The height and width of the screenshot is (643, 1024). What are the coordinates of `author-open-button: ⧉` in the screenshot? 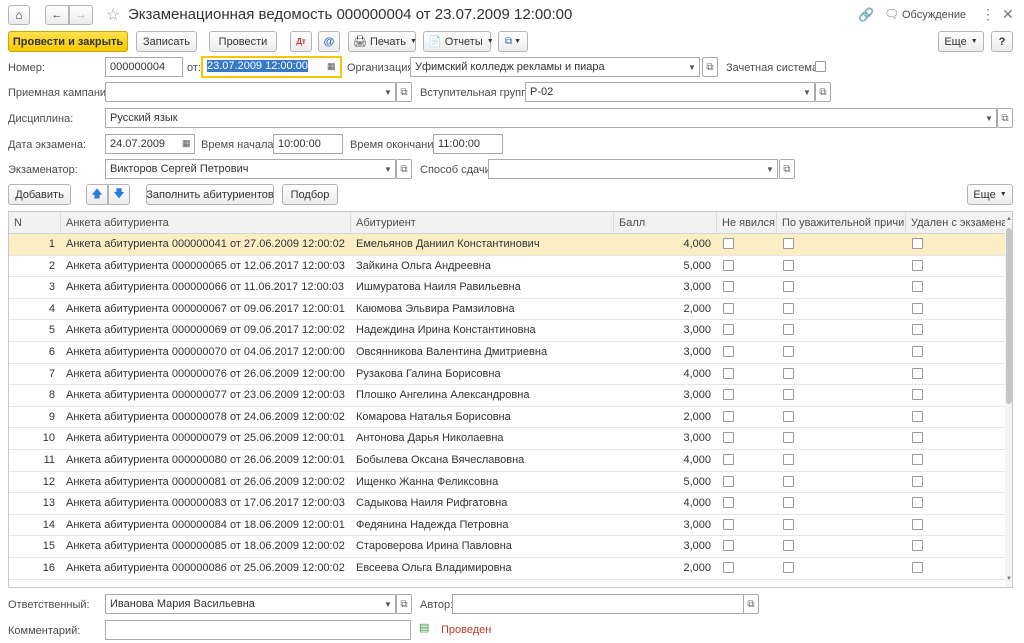 It's located at (751, 604).